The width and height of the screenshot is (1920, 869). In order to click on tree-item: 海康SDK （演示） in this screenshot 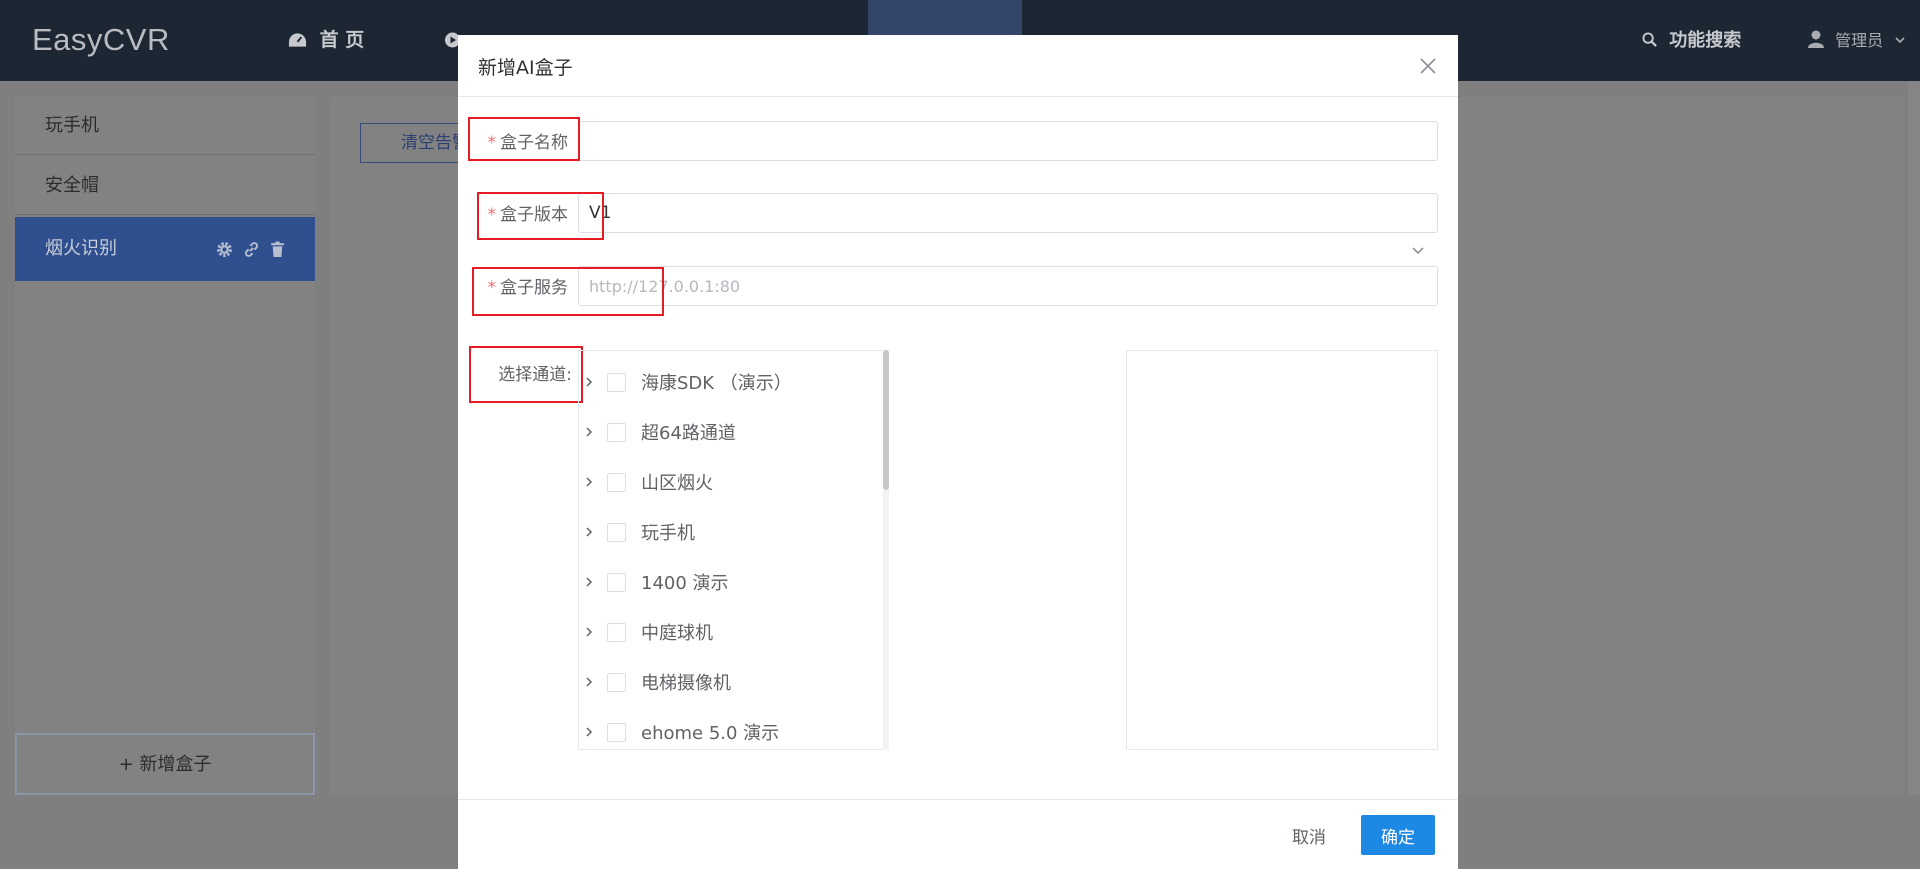, I will do `click(729, 382)`.